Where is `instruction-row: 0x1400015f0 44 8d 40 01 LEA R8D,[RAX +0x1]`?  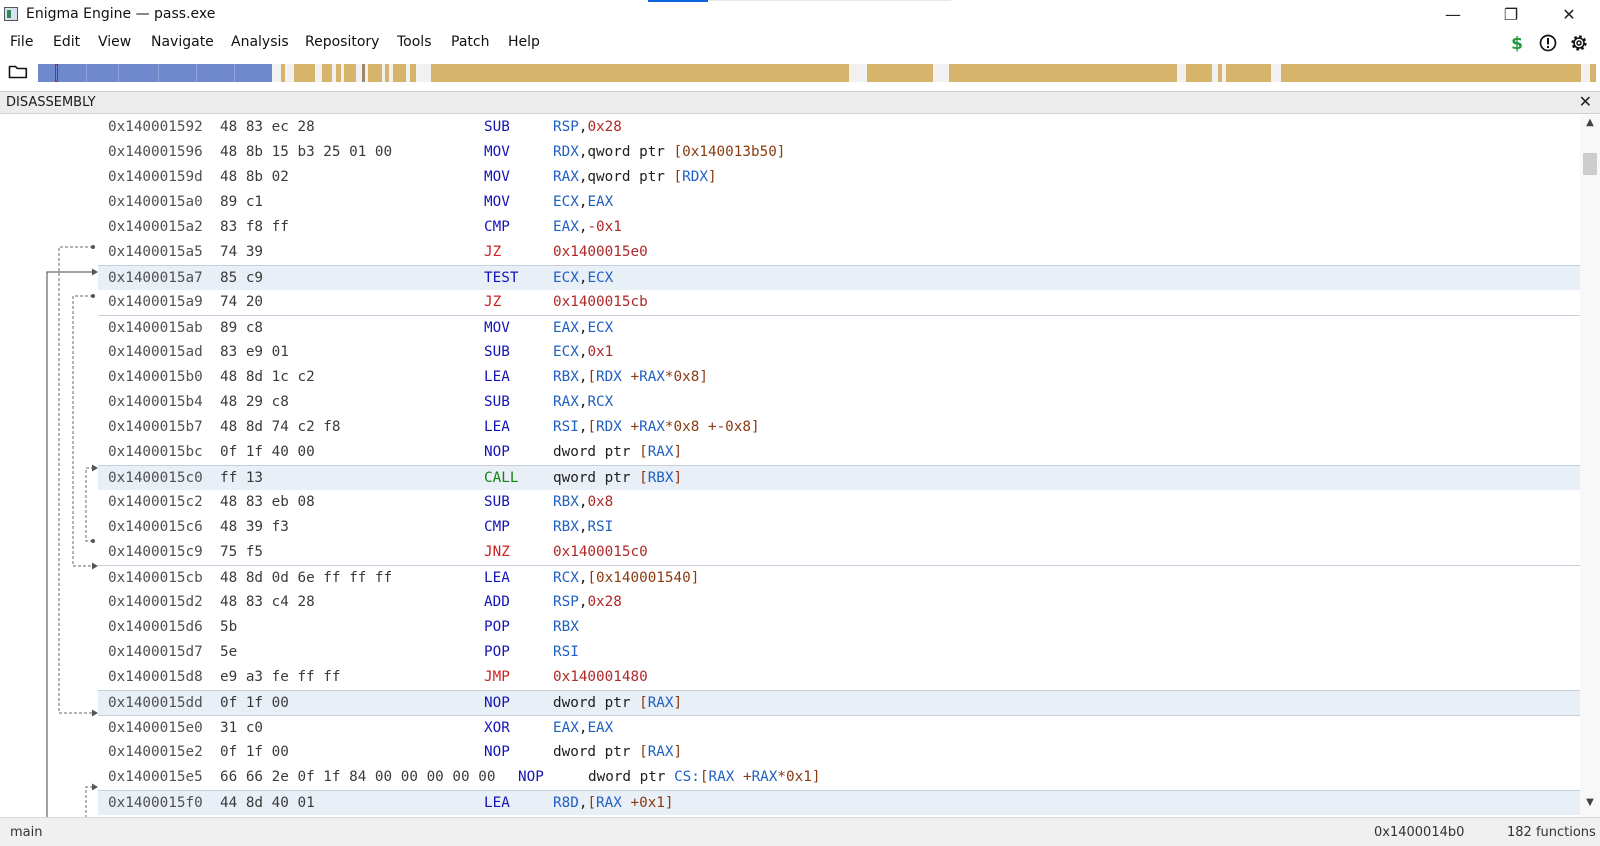
instruction-row: 0x1400015f0 44 8d 40 01 LEA R8D,[RAX +0x1] is located at coordinates (839, 802).